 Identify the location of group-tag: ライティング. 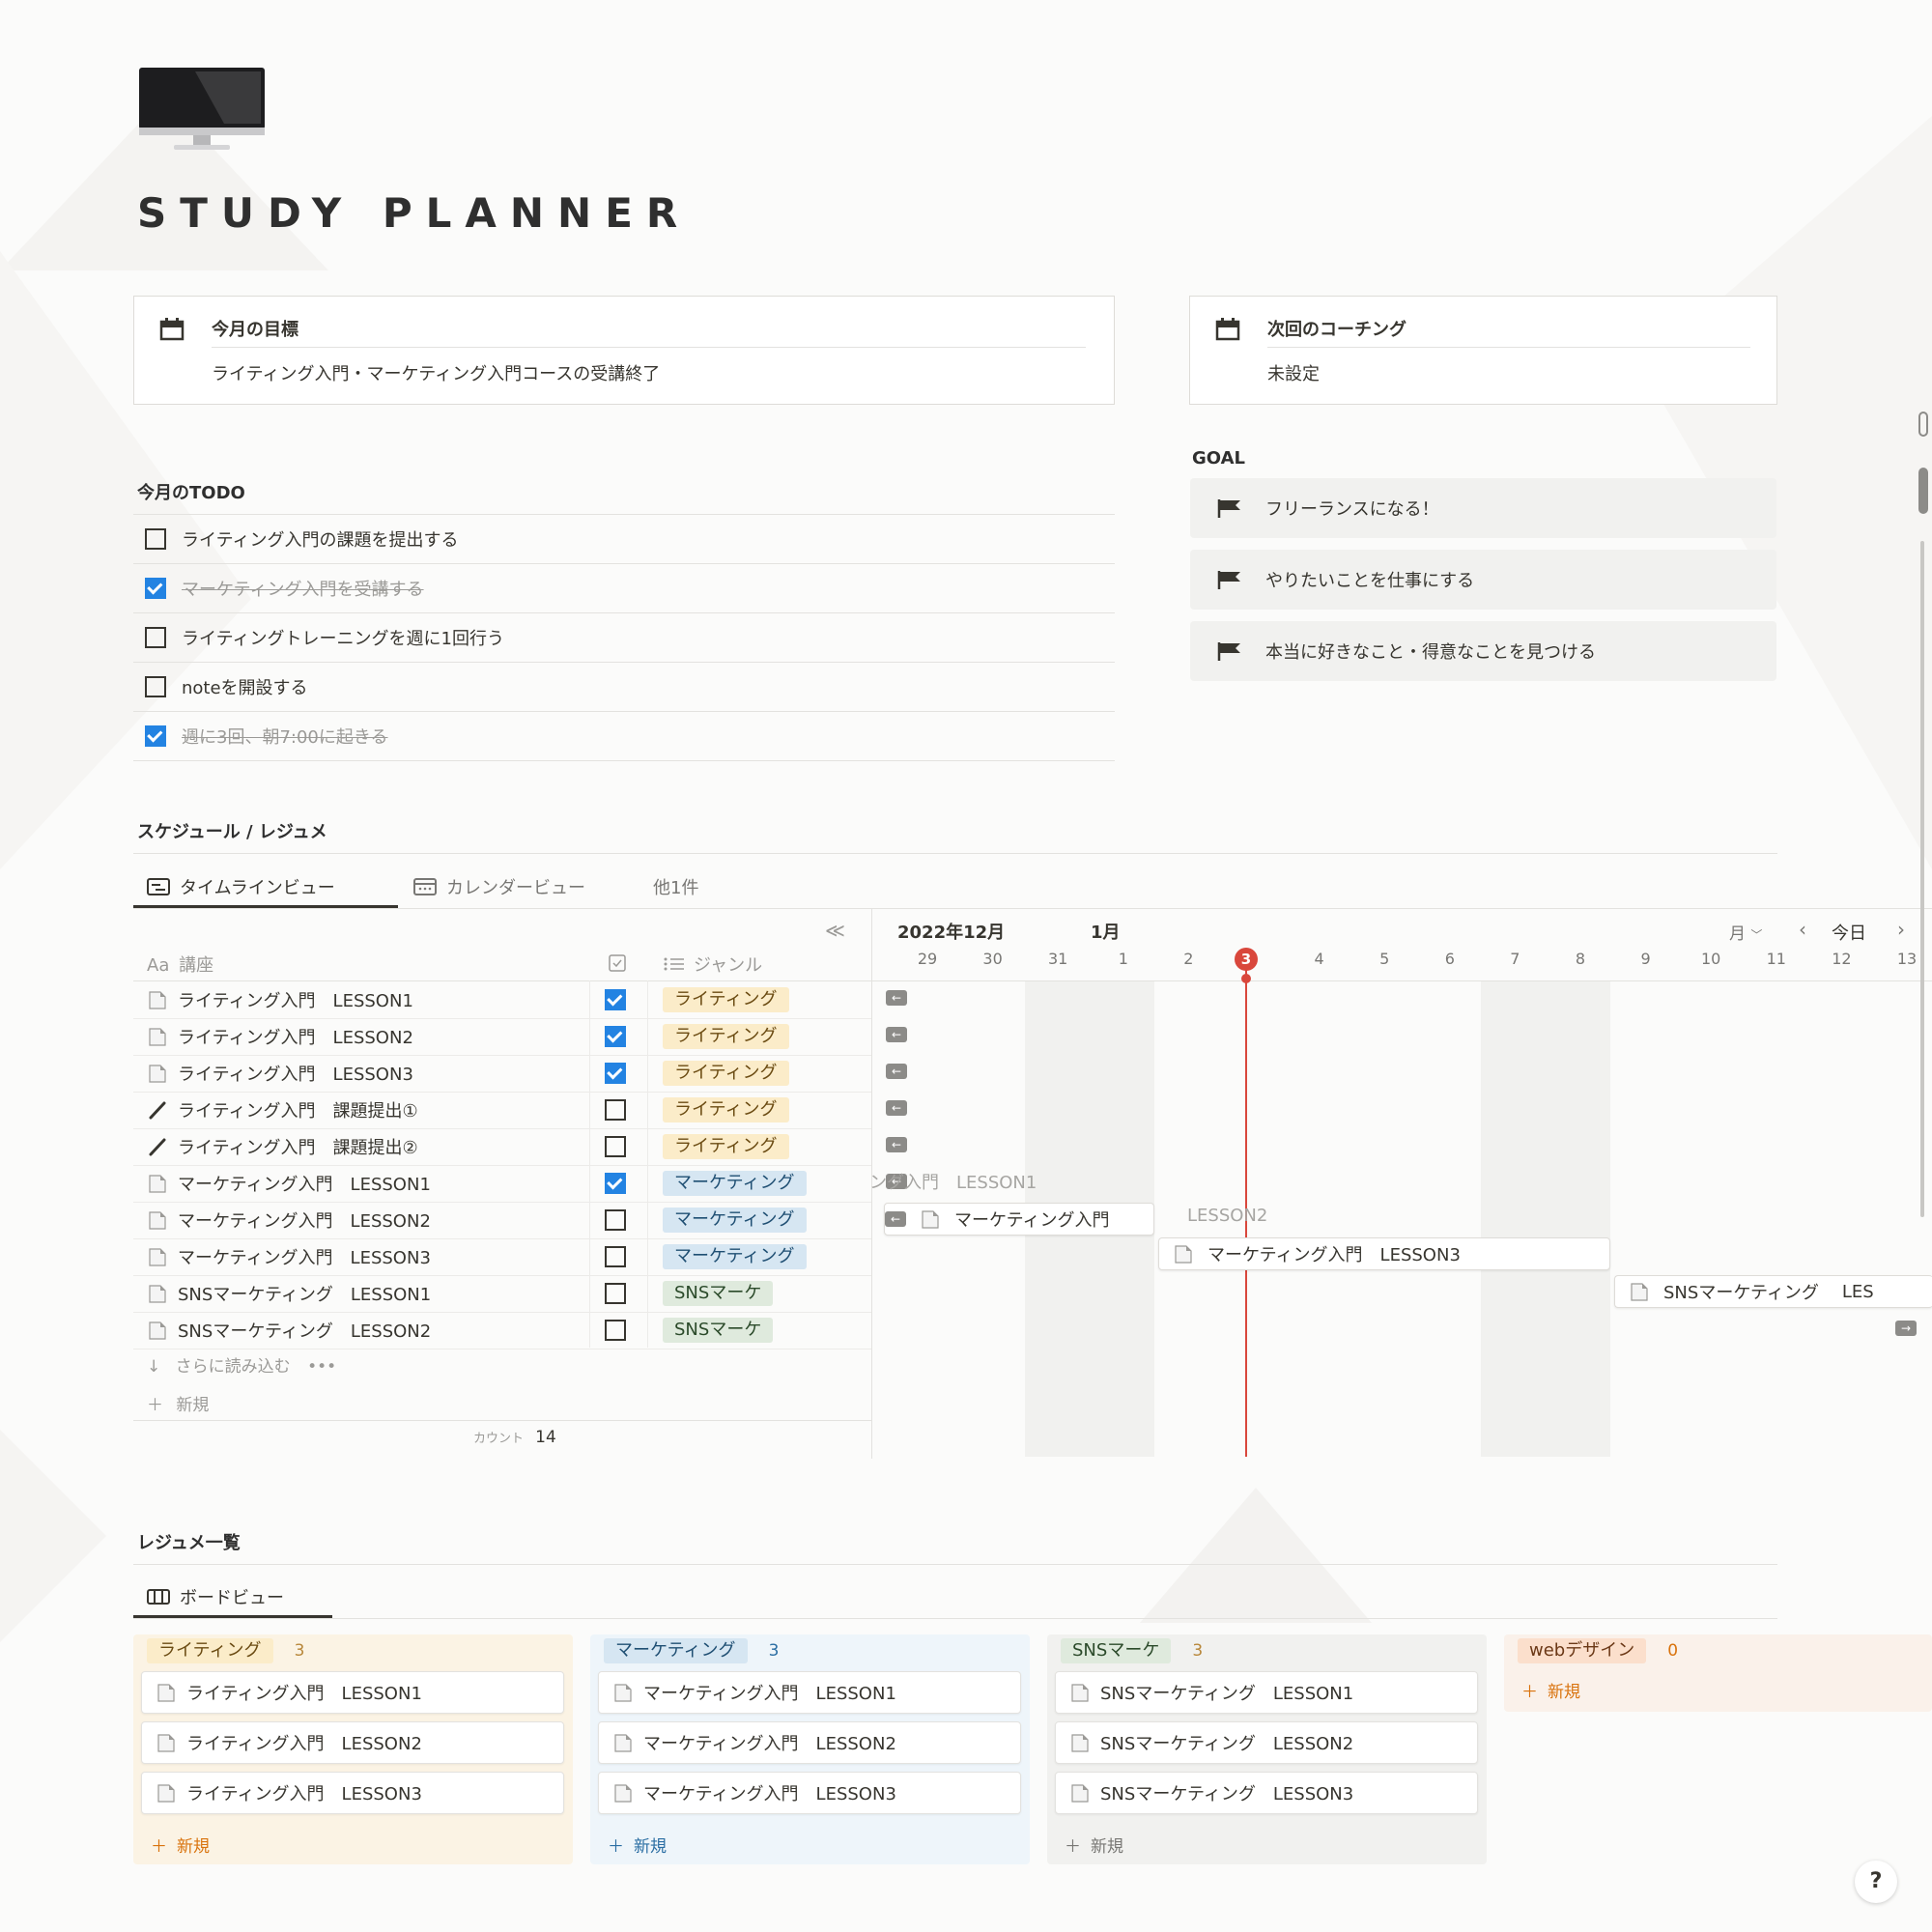
(210, 1650).